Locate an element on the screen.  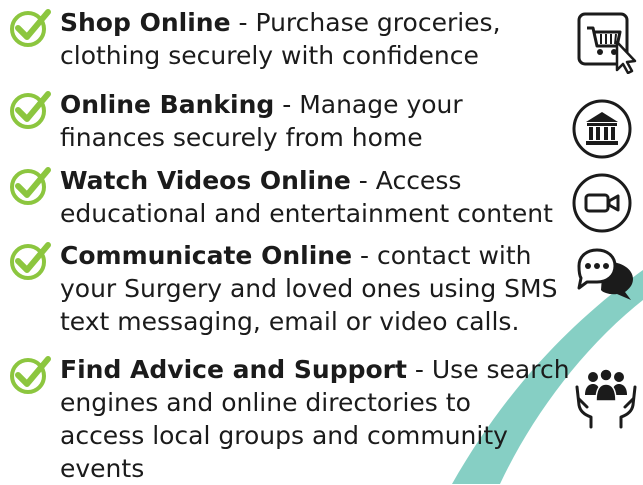
item-title: Find Advice and Support is located at coordinates (233, 369).